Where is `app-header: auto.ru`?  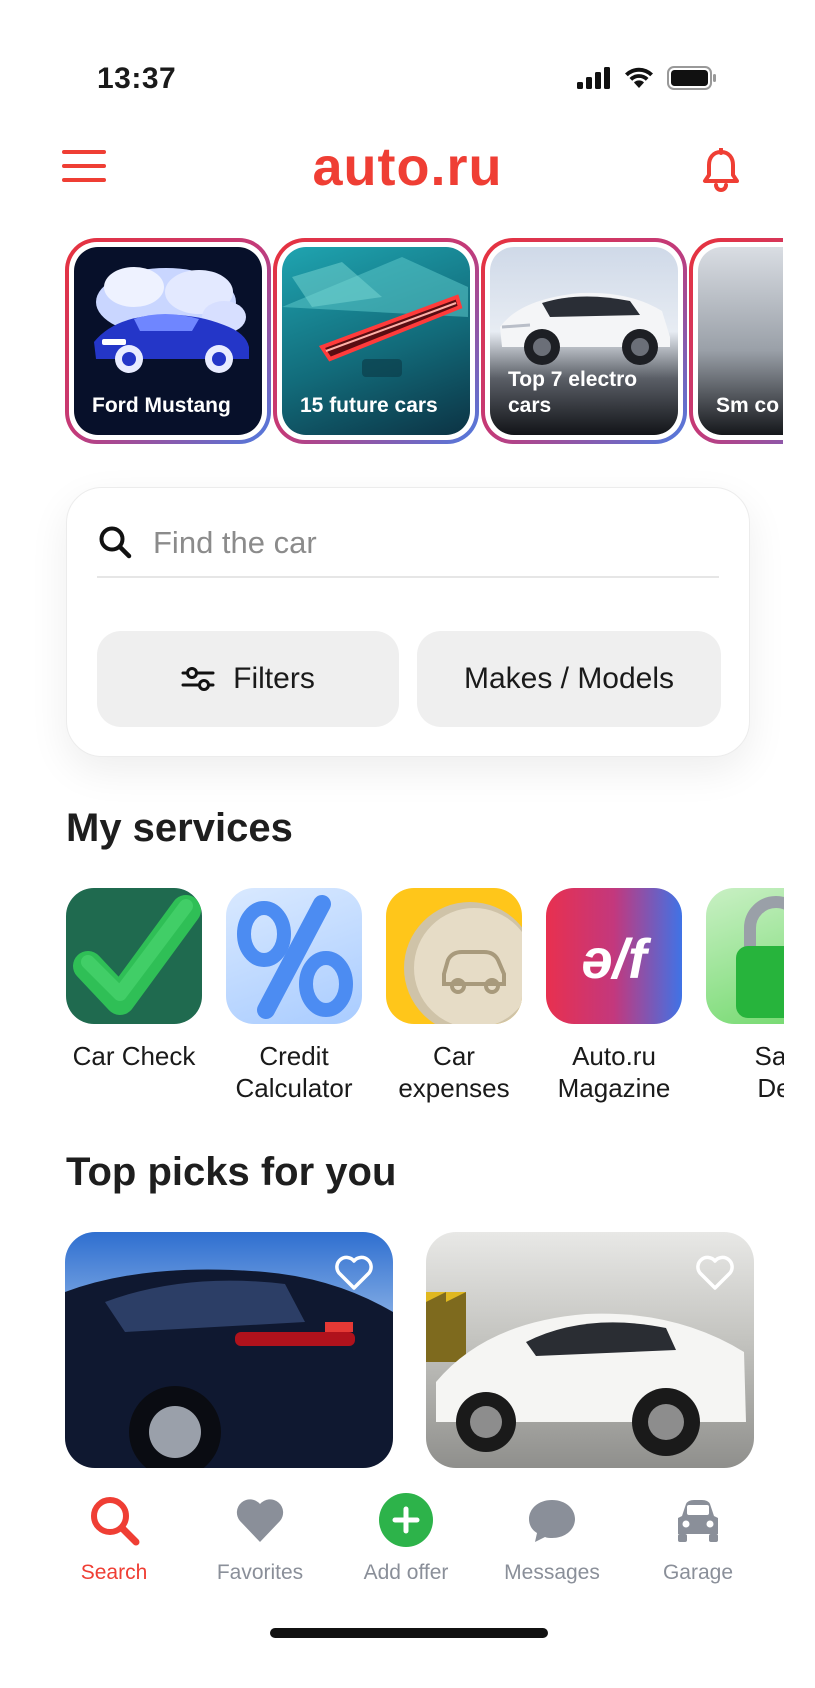 app-header: auto.ru is located at coordinates (407, 170).